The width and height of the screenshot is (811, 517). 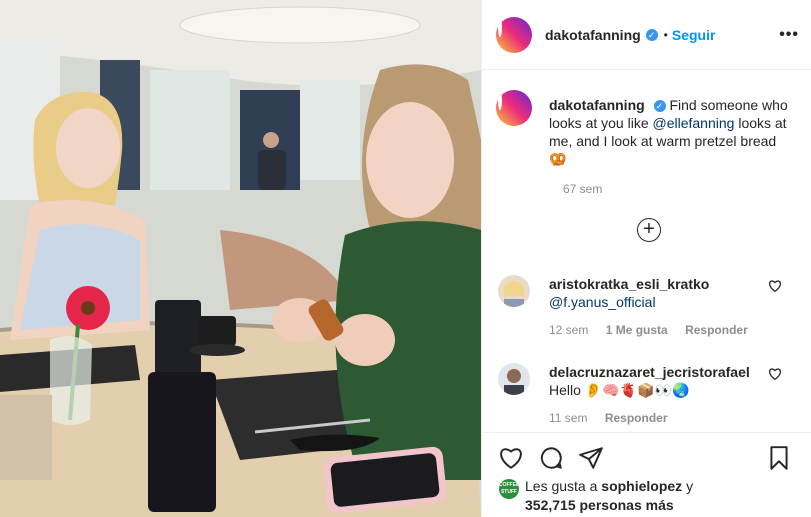 What do you see at coordinates (599, 505) in the screenshot?
I see `likes-count-link: 352,715 personas más` at bounding box center [599, 505].